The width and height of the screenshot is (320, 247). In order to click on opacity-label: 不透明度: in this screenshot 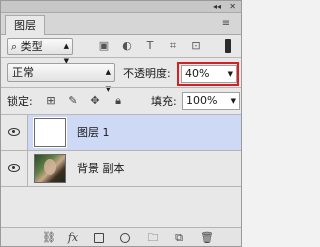, I will do `click(147, 73)`.